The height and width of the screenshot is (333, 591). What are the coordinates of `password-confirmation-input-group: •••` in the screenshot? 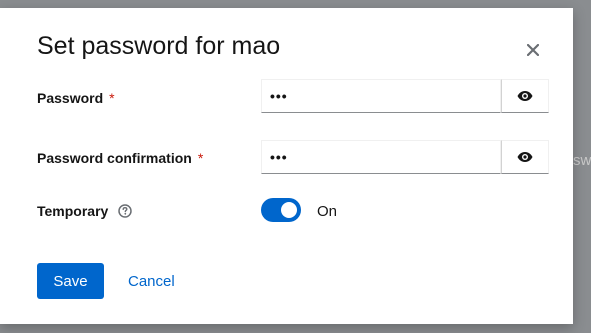 It's located at (405, 157).